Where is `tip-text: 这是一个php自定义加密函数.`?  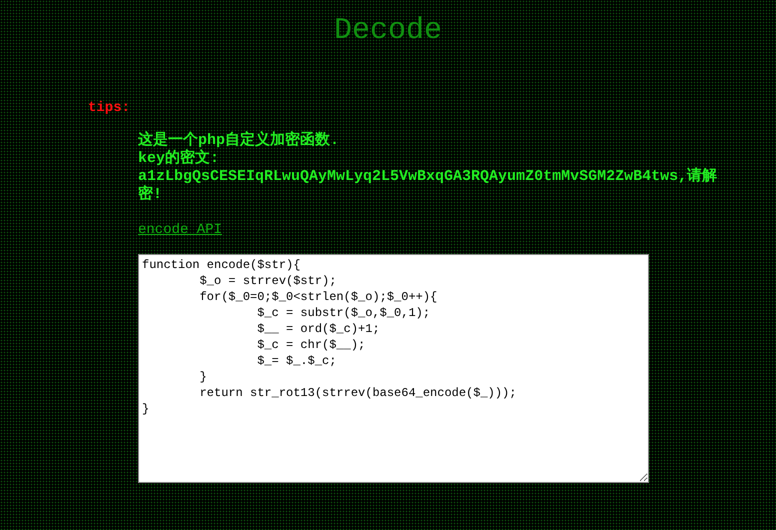
tip-text: 这是一个php自定义加密函数. is located at coordinates (239, 140).